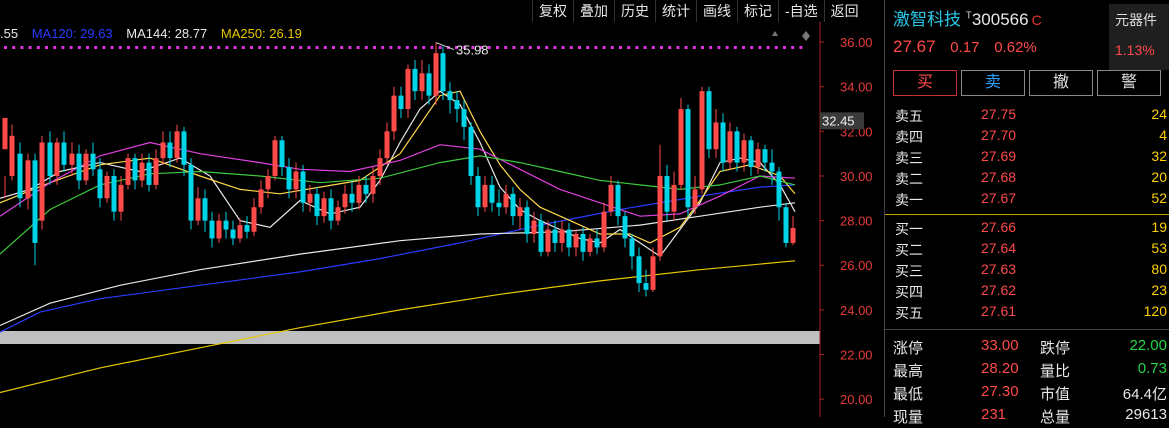 The height and width of the screenshot is (428, 1169). What do you see at coordinates (634, 11) in the screenshot?
I see `history-button: 历史` at bounding box center [634, 11].